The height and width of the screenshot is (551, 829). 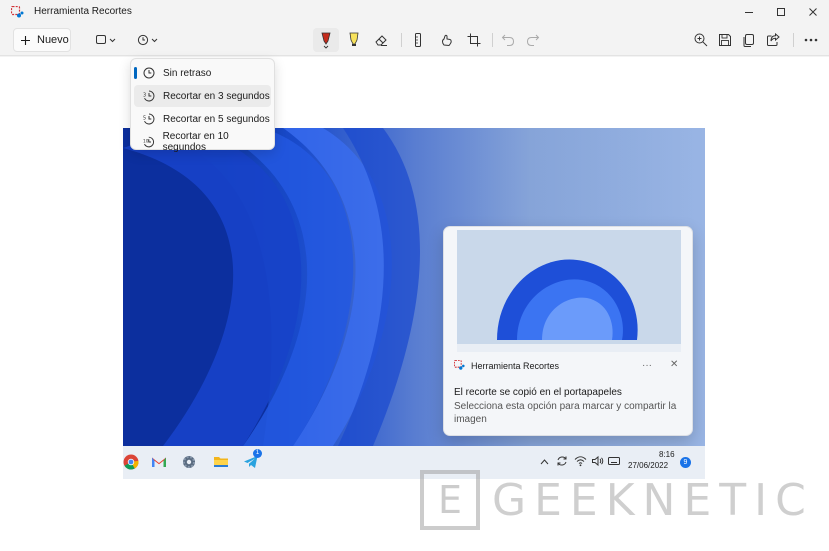 I want to click on new-snip-label: Nuevo, so click(x=53, y=40).